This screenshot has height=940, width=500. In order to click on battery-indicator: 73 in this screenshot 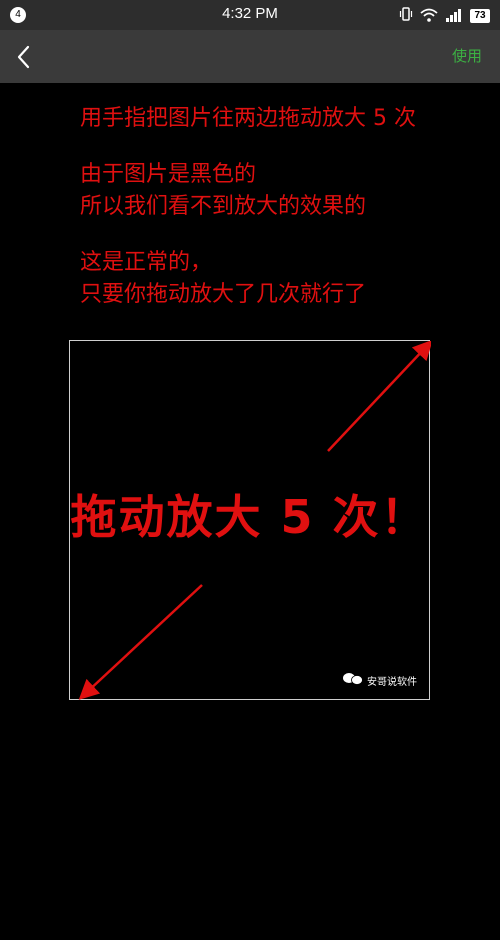, I will do `click(480, 16)`.